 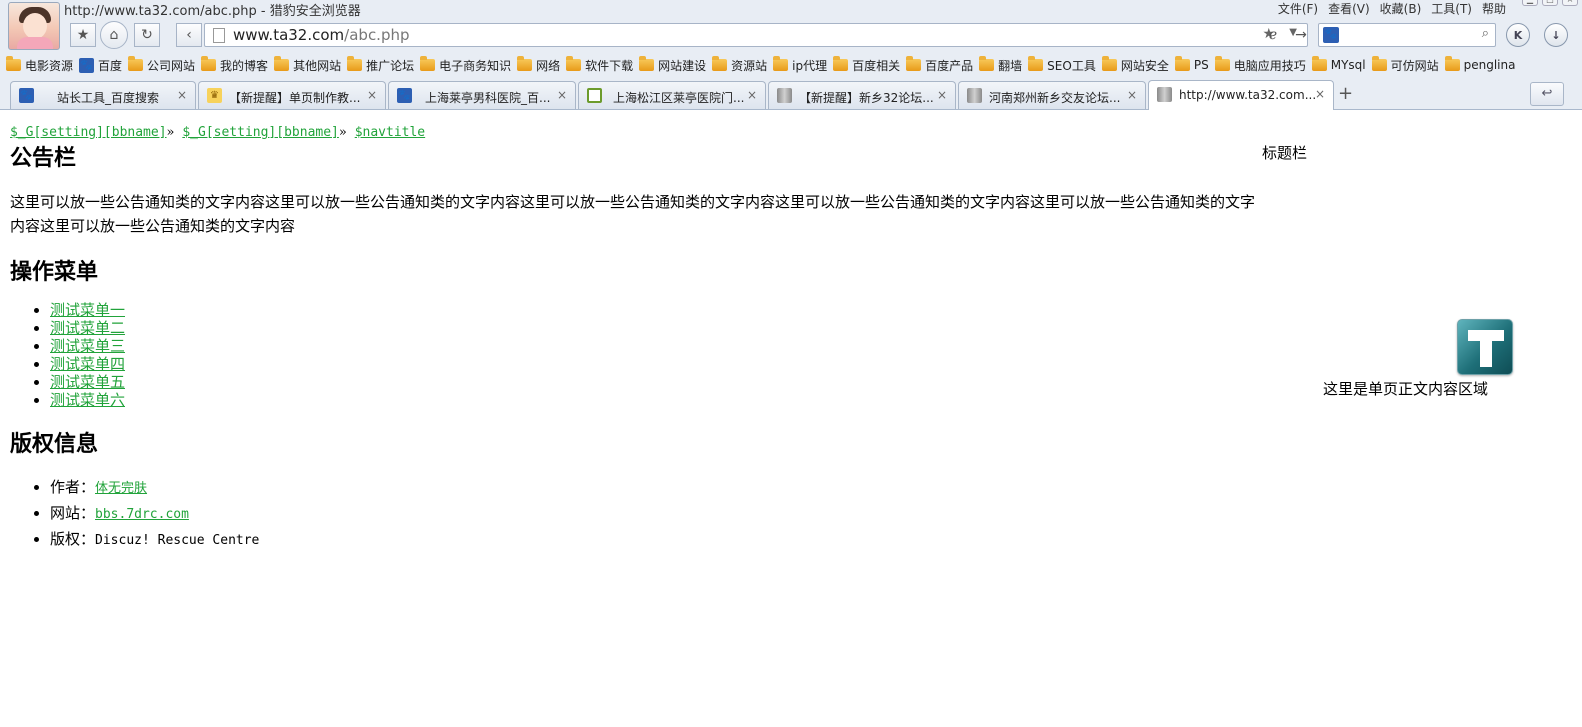 I want to click on list-item: 测试菜单四, so click(x=87, y=364).